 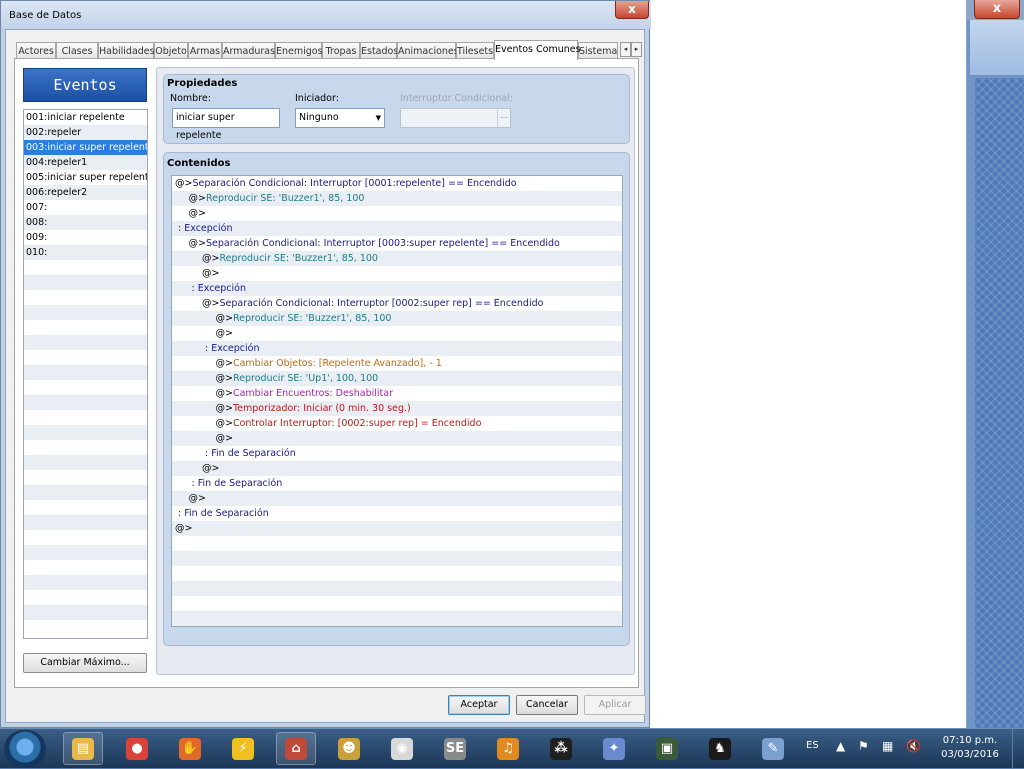 I want to click on media-icon: ◉, so click(x=402, y=748).